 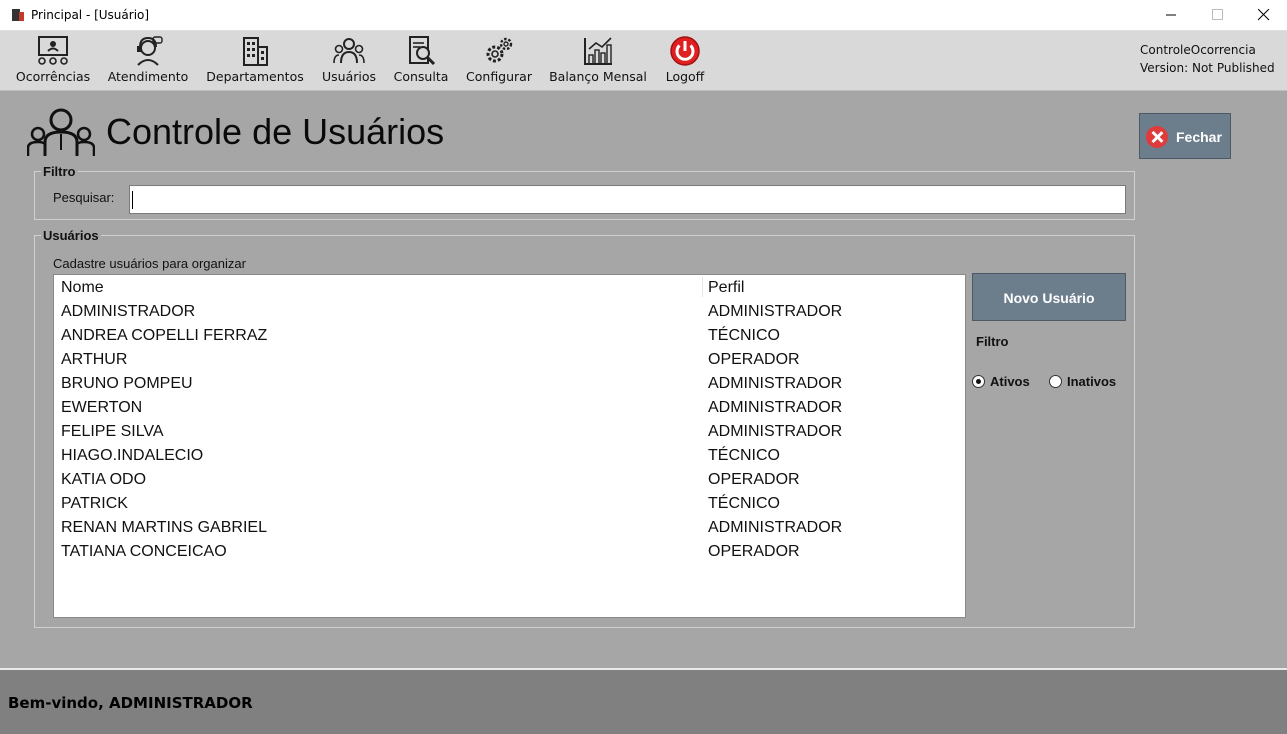 I want to click on table-row: TATIANA CONCEICAO OPERADOR, so click(x=509, y=551).